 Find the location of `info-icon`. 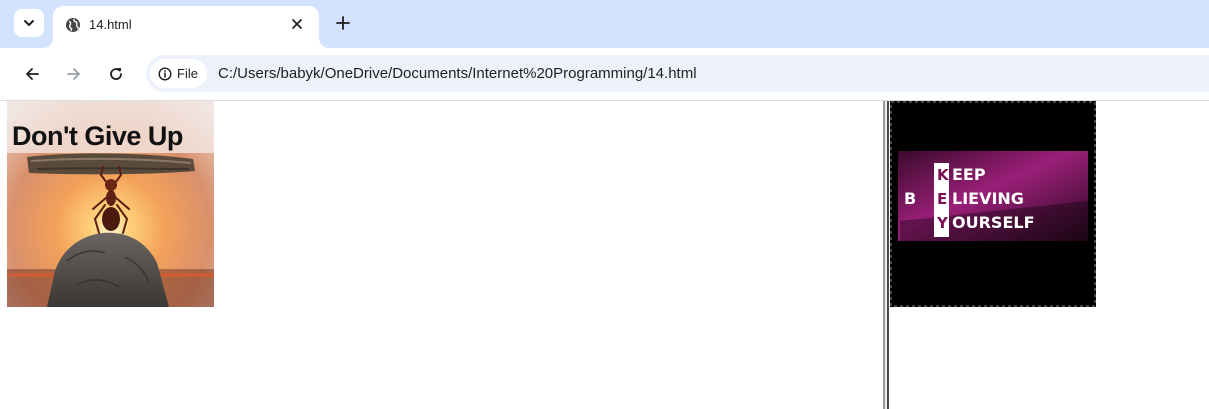

info-icon is located at coordinates (165, 73).